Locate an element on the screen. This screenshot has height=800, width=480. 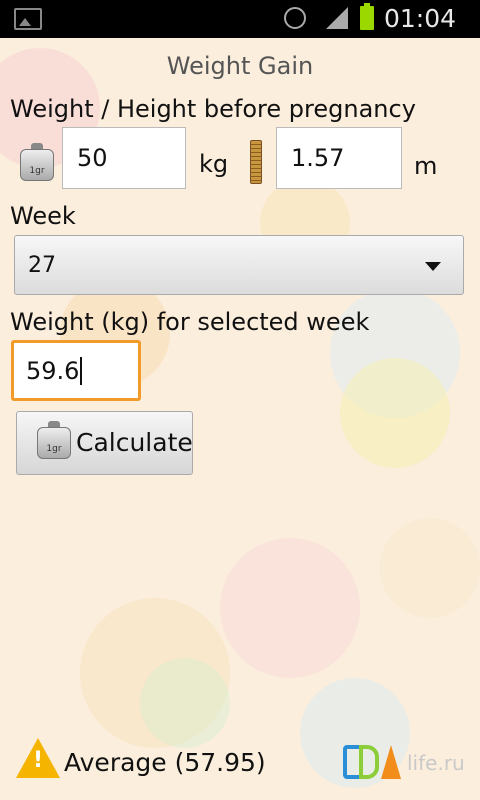
calculate-button: 1gr Calculate is located at coordinates (104, 443).